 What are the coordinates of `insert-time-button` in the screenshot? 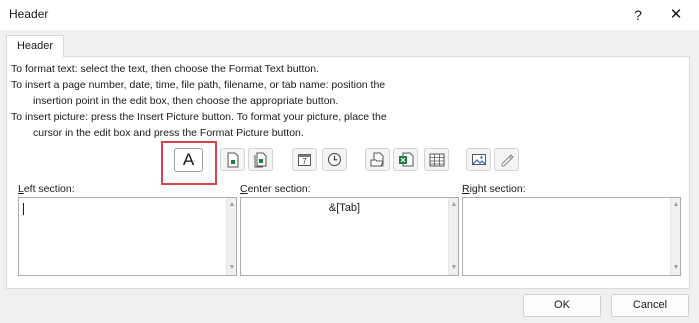 It's located at (334, 159).